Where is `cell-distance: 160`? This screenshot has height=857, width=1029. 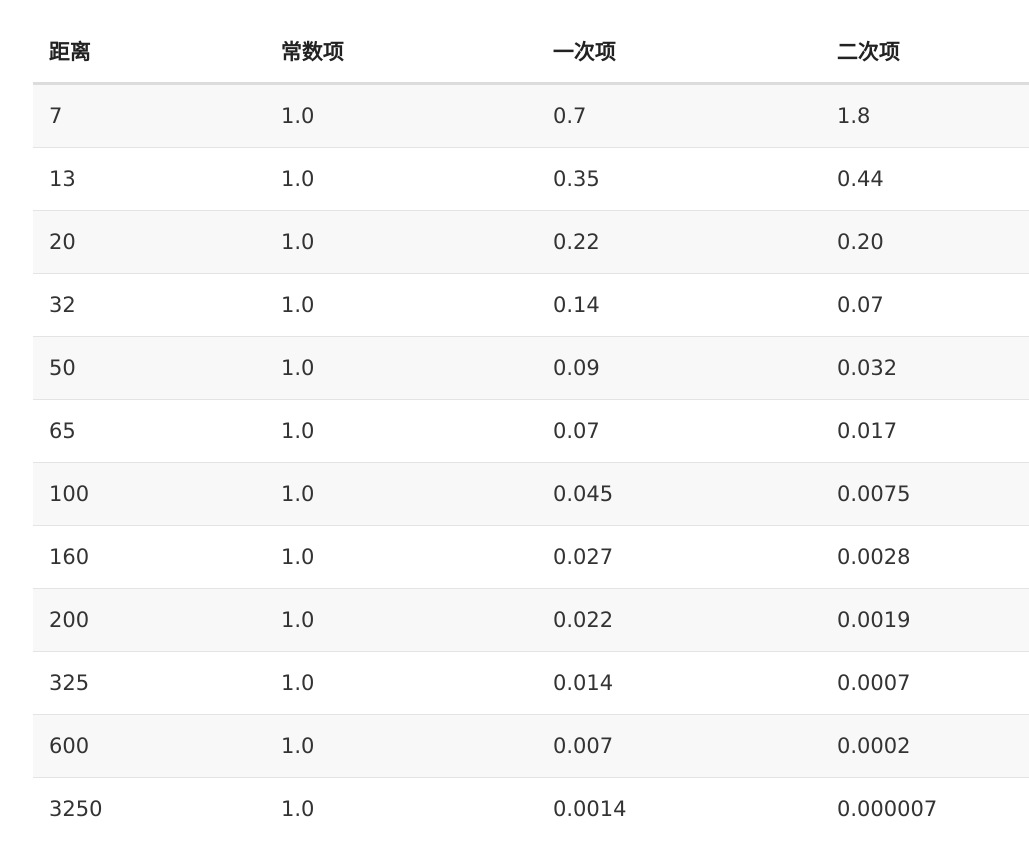
cell-distance: 160 is located at coordinates (149, 557).